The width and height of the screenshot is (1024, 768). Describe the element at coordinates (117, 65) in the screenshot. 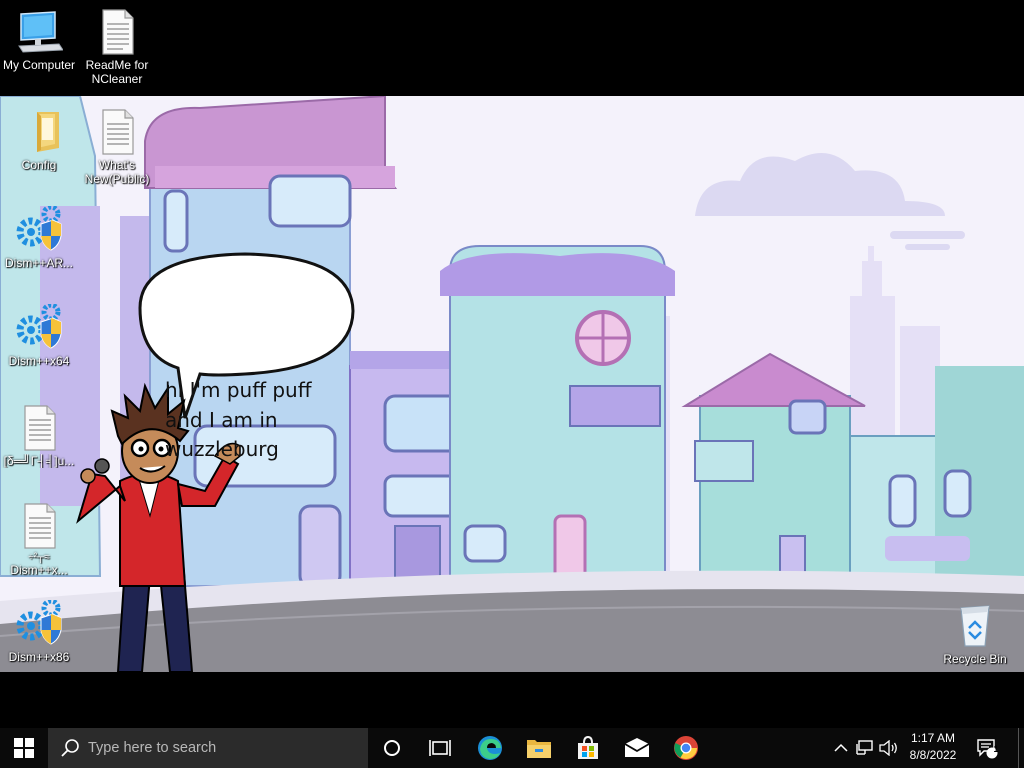

I see `icon-label: ReadMe for` at that location.